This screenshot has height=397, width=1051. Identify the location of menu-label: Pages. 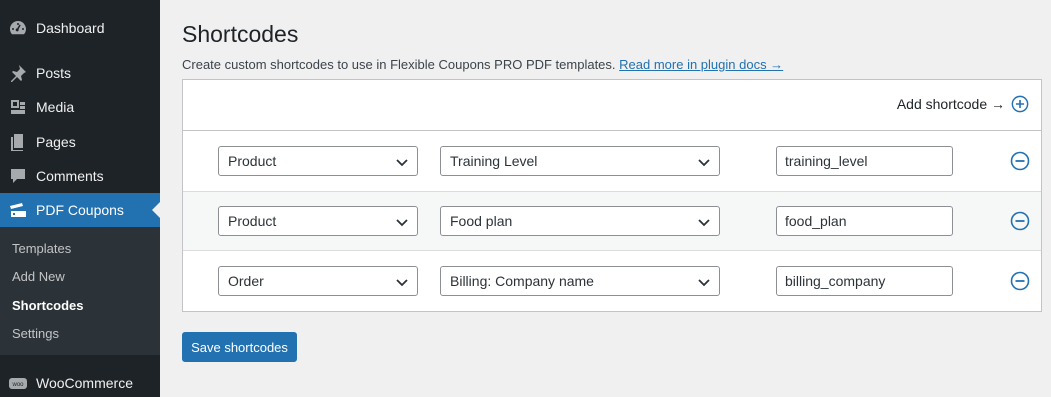
(56, 142).